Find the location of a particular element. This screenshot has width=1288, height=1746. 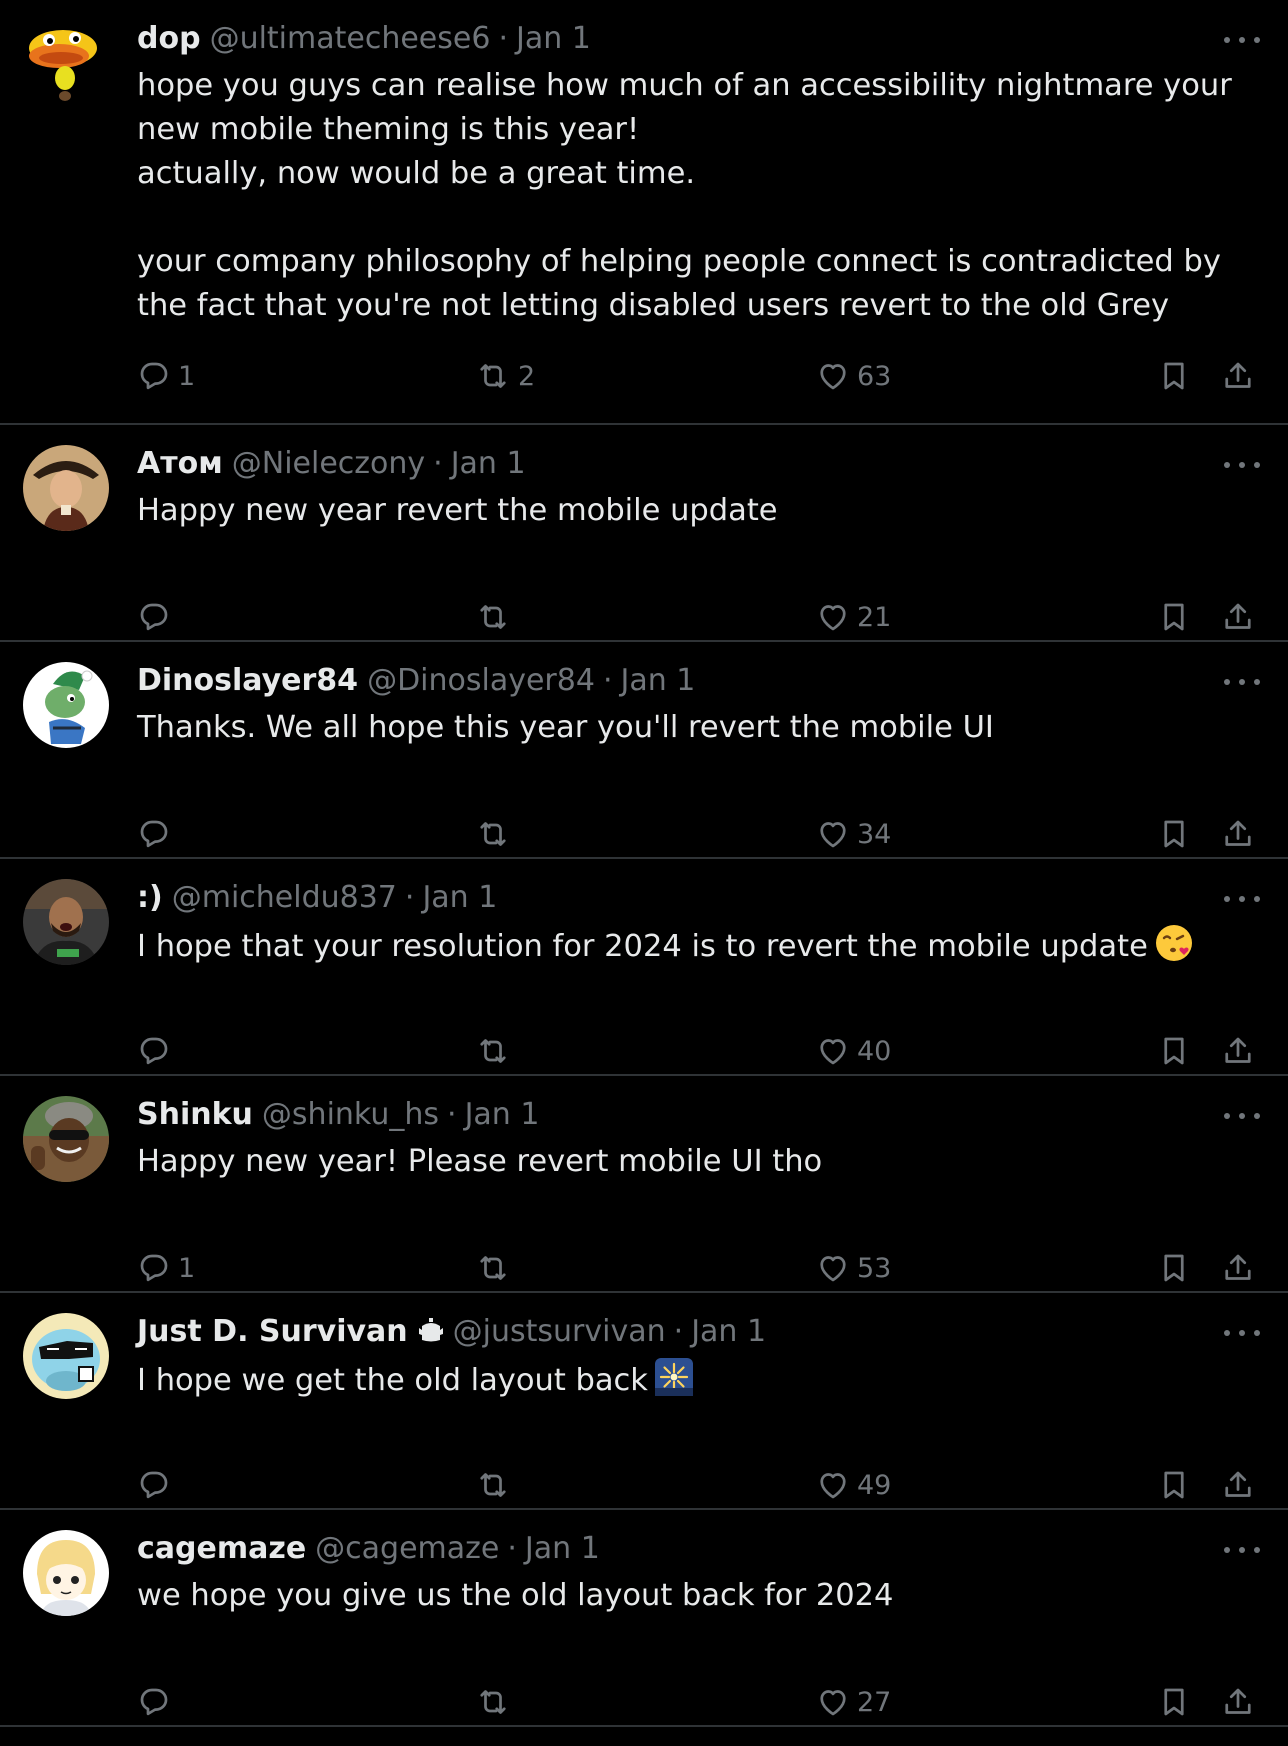

display-name: dop is located at coordinates (169, 38).